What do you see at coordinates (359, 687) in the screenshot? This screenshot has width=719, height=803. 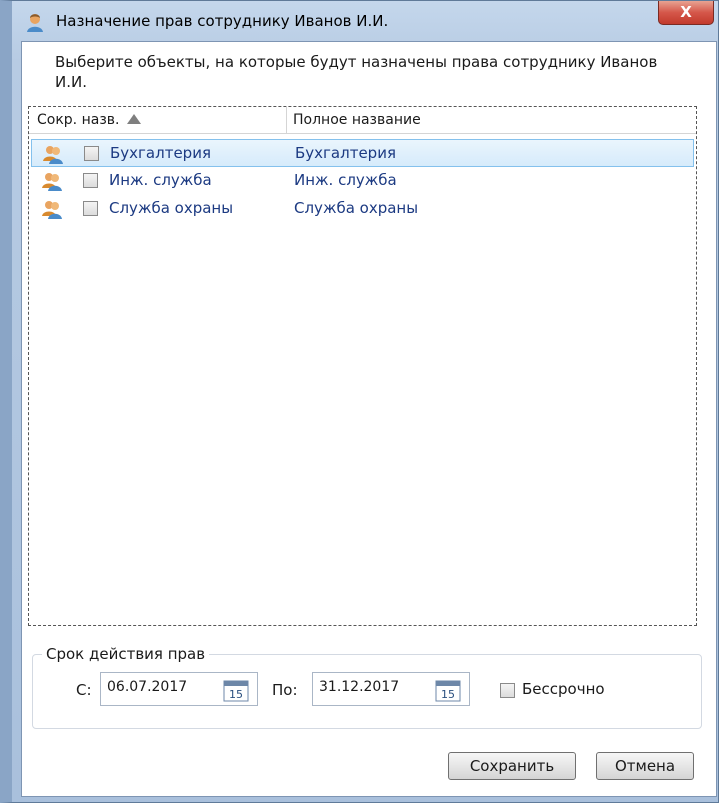 I see `to-date-value: 31.12.2017` at bounding box center [359, 687].